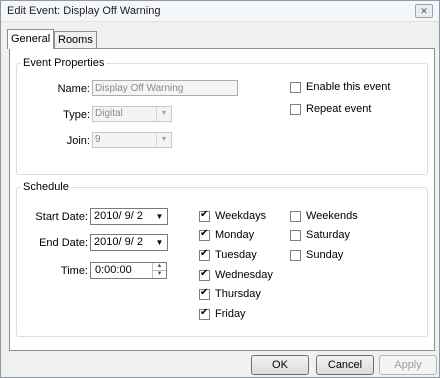 The width and height of the screenshot is (440, 378). What do you see at coordinates (113, 270) in the screenshot?
I see `time-value: 0:00:00` at bounding box center [113, 270].